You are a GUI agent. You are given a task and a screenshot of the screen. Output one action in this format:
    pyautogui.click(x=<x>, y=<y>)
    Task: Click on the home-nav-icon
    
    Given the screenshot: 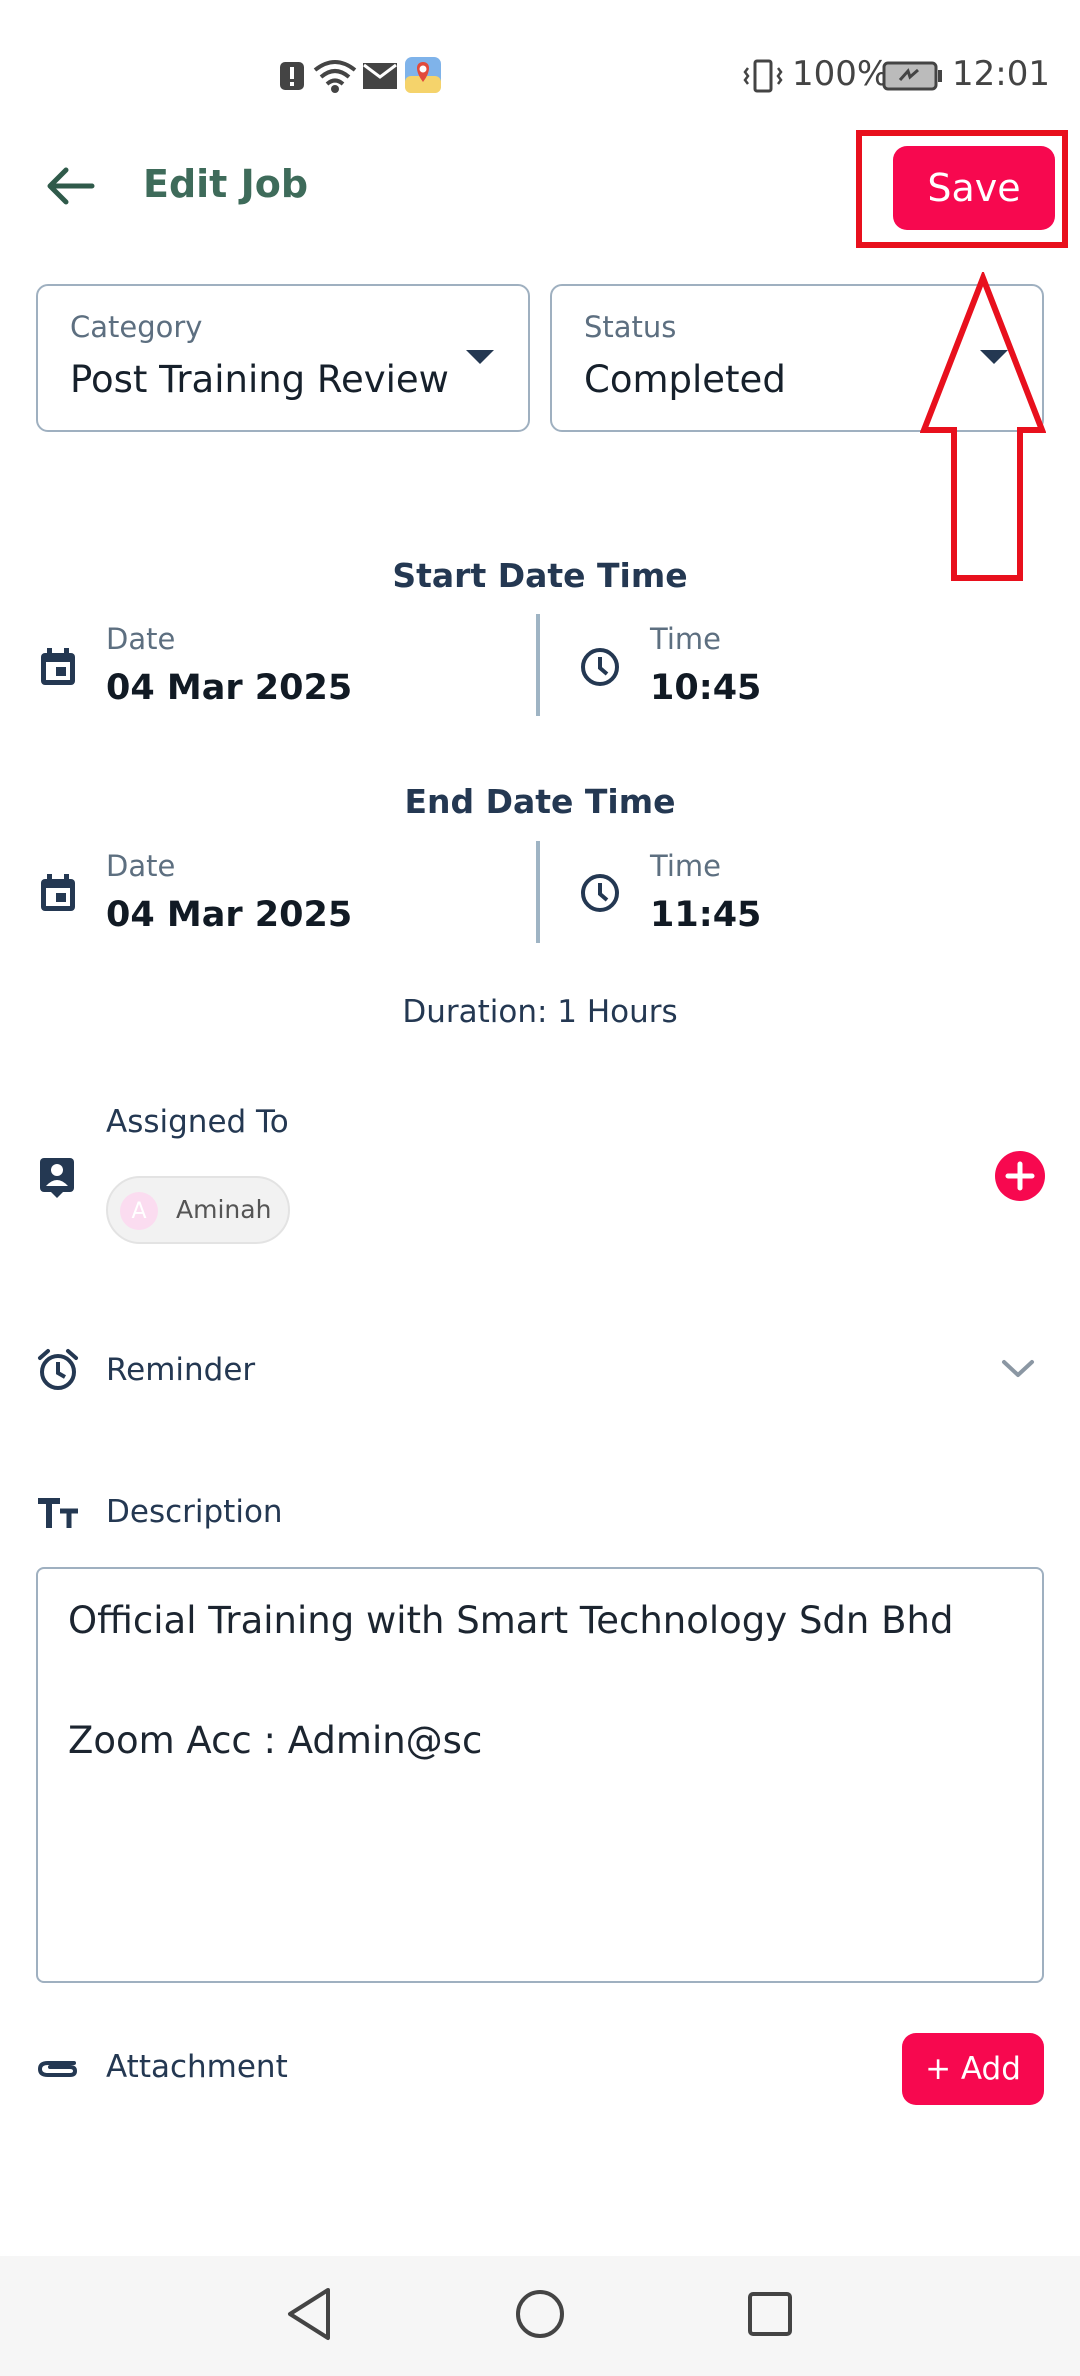 What is the action you would take?
    pyautogui.click(x=540, y=2314)
    